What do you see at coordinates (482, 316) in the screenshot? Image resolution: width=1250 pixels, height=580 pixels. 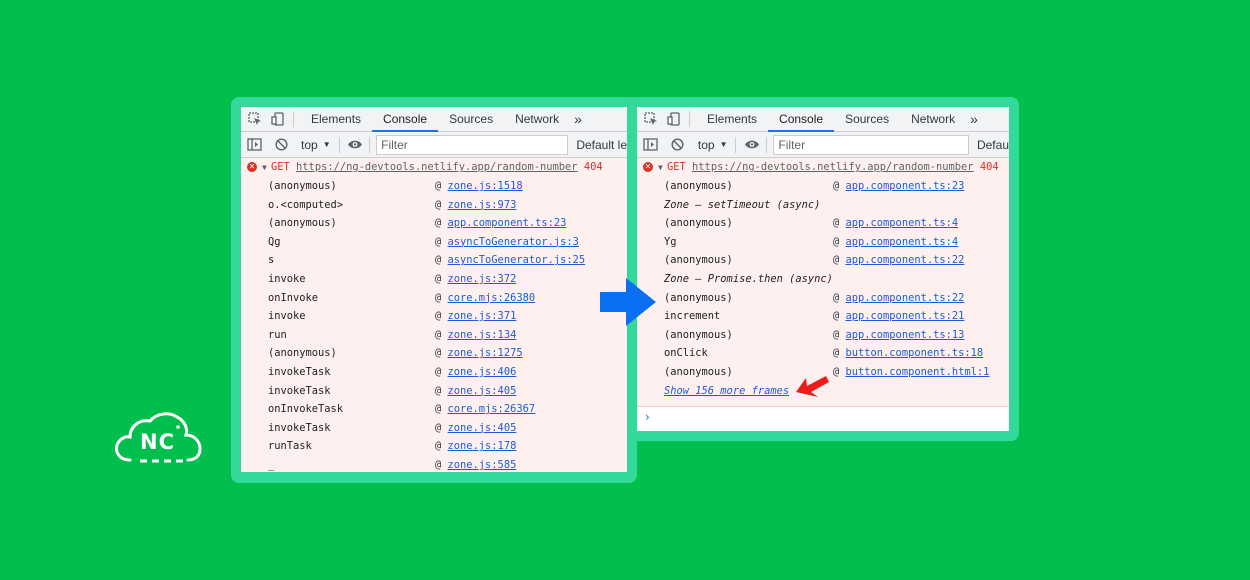 I see `source-link: zone.js:371` at bounding box center [482, 316].